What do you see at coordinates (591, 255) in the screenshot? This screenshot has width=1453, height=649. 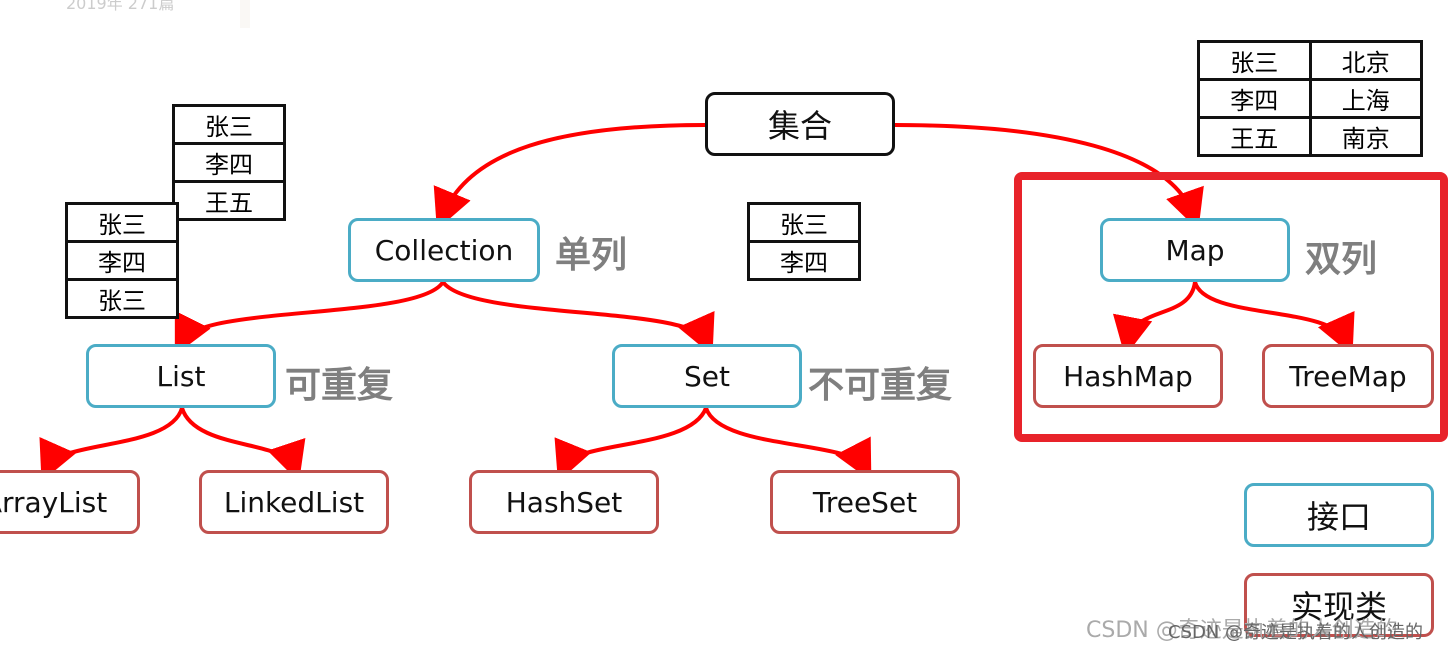 I see `note-single: 单列` at bounding box center [591, 255].